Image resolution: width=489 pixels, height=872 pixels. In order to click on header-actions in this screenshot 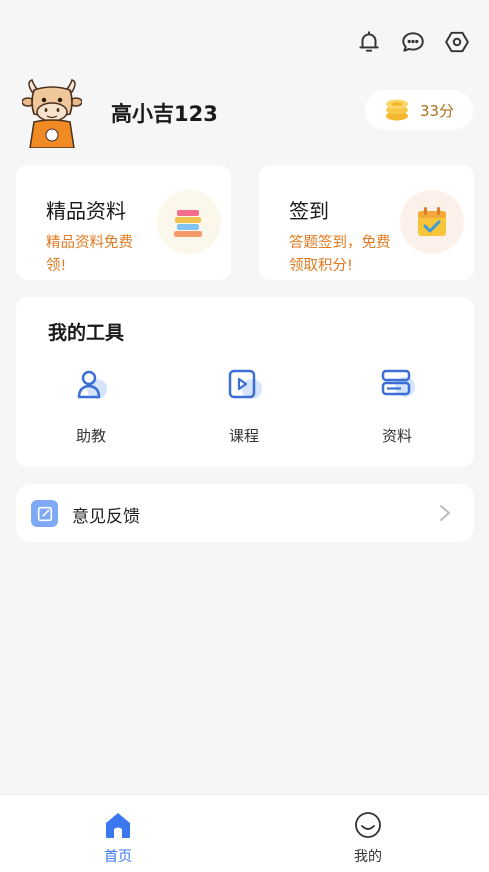, I will do `click(413, 42)`.